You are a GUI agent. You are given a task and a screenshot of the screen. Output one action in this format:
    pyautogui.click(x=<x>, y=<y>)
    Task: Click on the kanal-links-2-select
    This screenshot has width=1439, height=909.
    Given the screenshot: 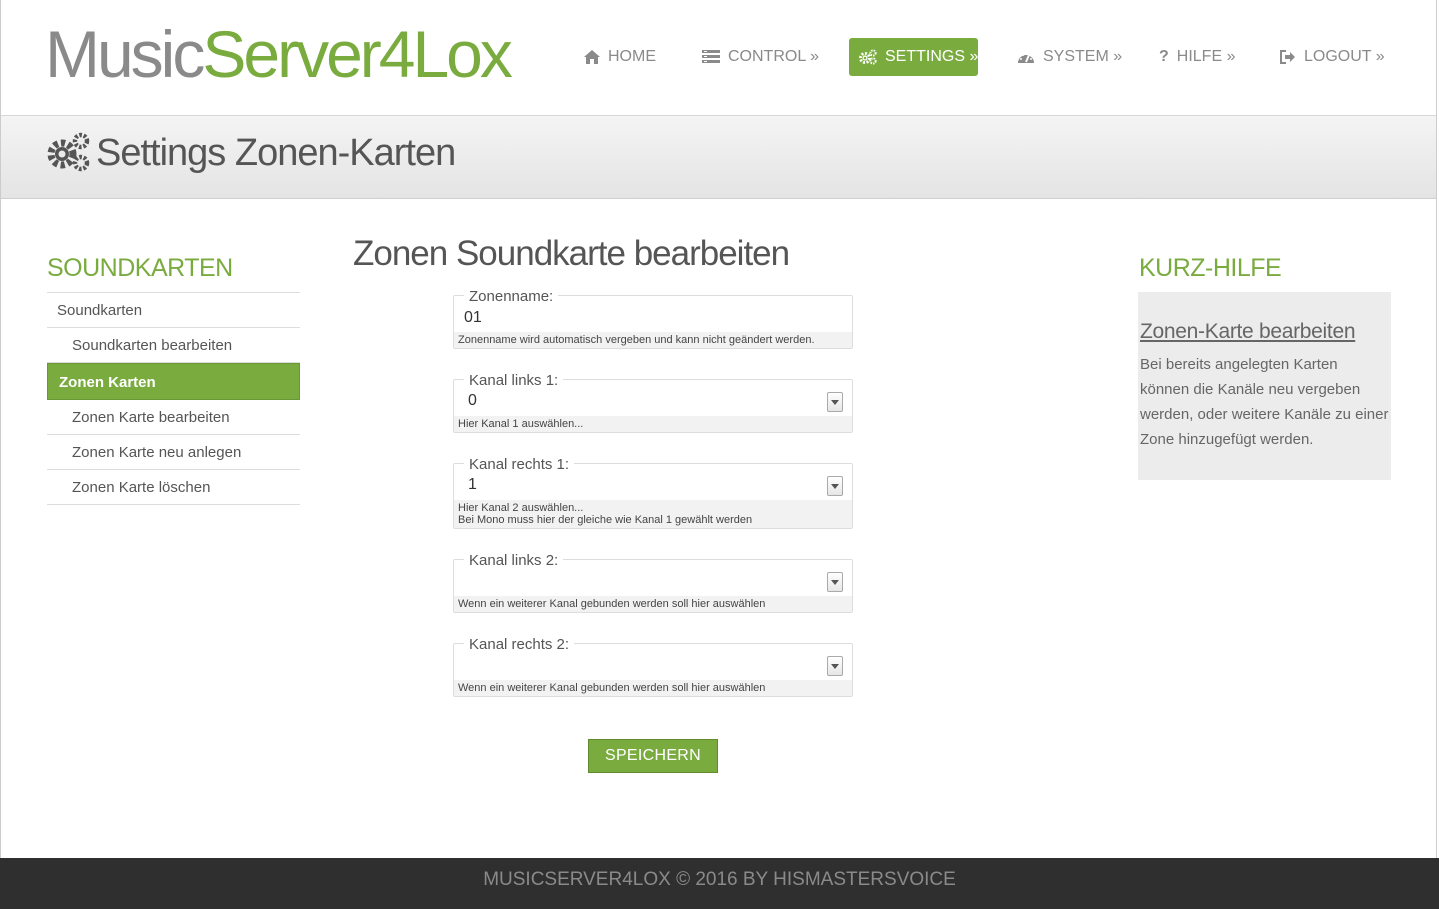 What is the action you would take?
    pyautogui.click(x=653, y=583)
    